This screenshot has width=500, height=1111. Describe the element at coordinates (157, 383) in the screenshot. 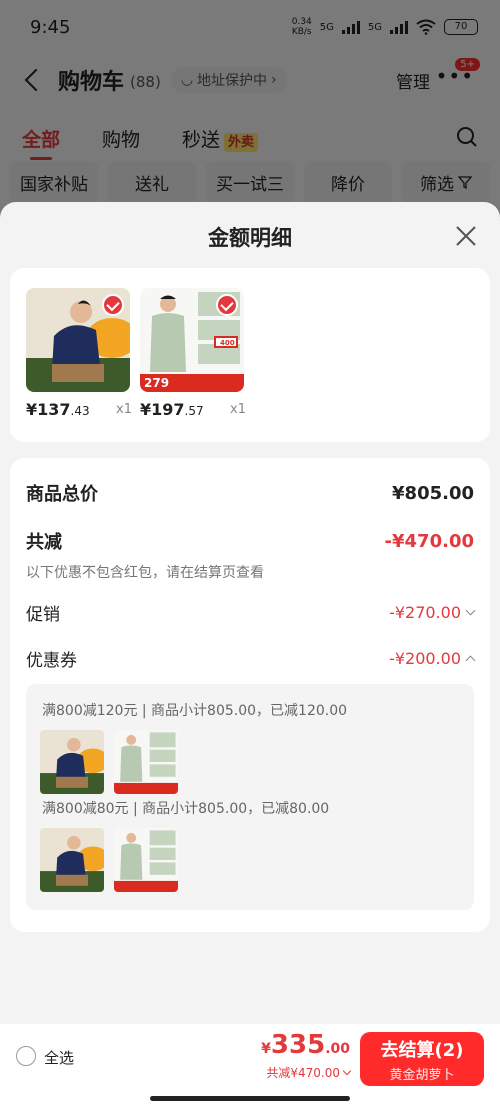

I see `promo-tag: 279` at that location.